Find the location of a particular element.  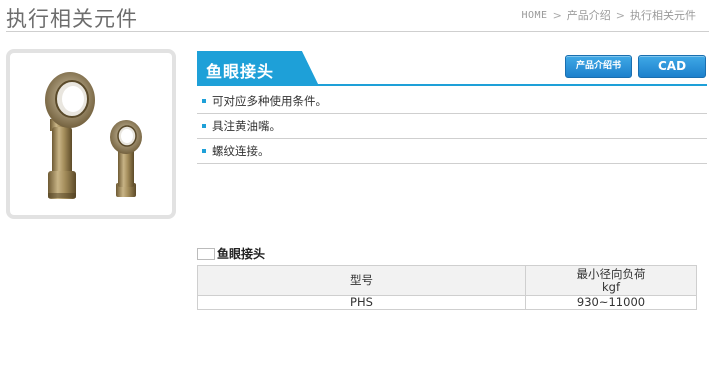

list-item: 可对应多种使用条件。 is located at coordinates (452, 101).